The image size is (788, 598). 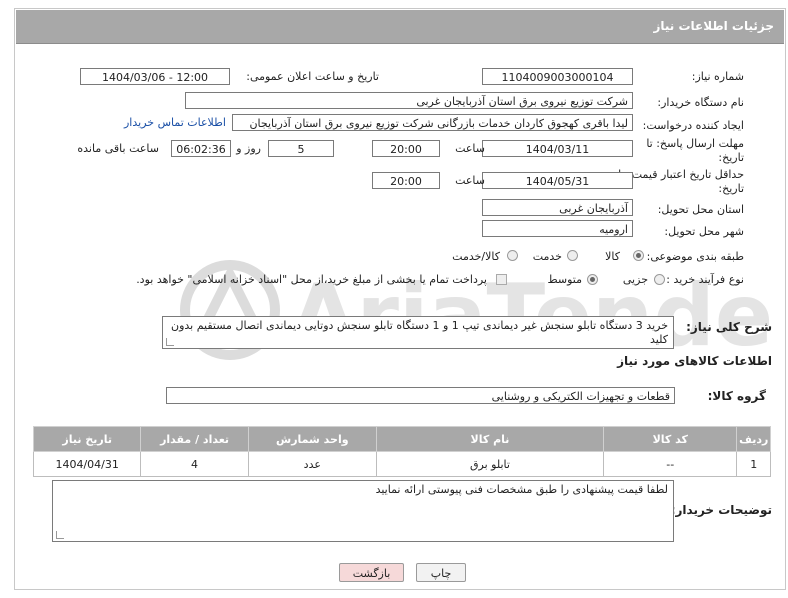 I want to click on validity-time-label: ساعت, so click(x=470, y=180).